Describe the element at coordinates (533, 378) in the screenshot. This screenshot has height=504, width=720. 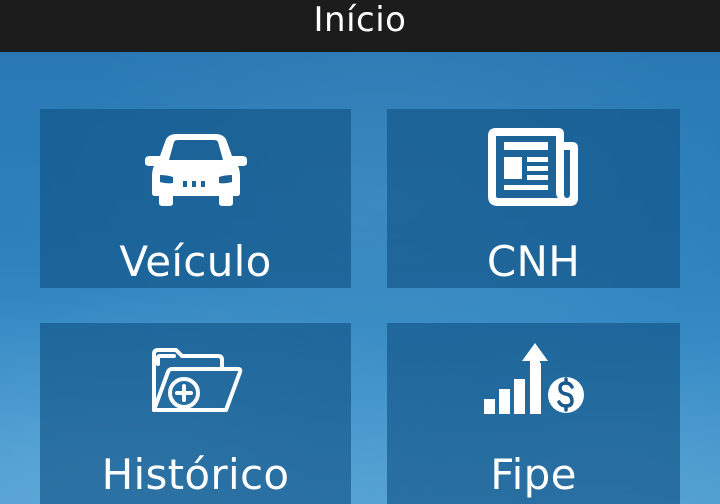
I see `price-chart-icon` at that location.